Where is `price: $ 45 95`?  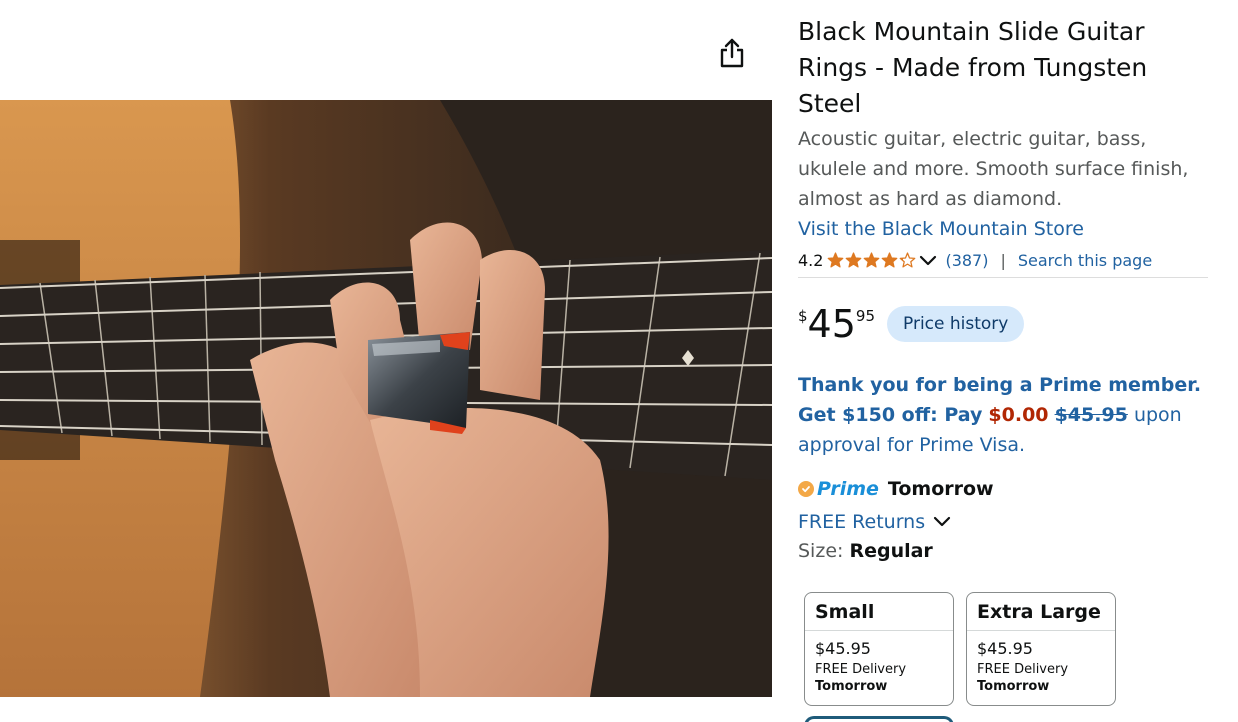 price: $ 45 95 is located at coordinates (836, 324).